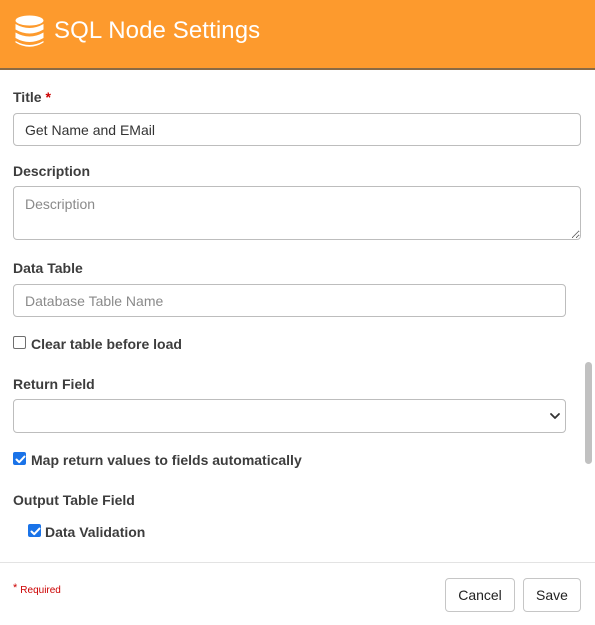 The height and width of the screenshot is (625, 595). I want to click on description-label: Description, so click(52, 171).